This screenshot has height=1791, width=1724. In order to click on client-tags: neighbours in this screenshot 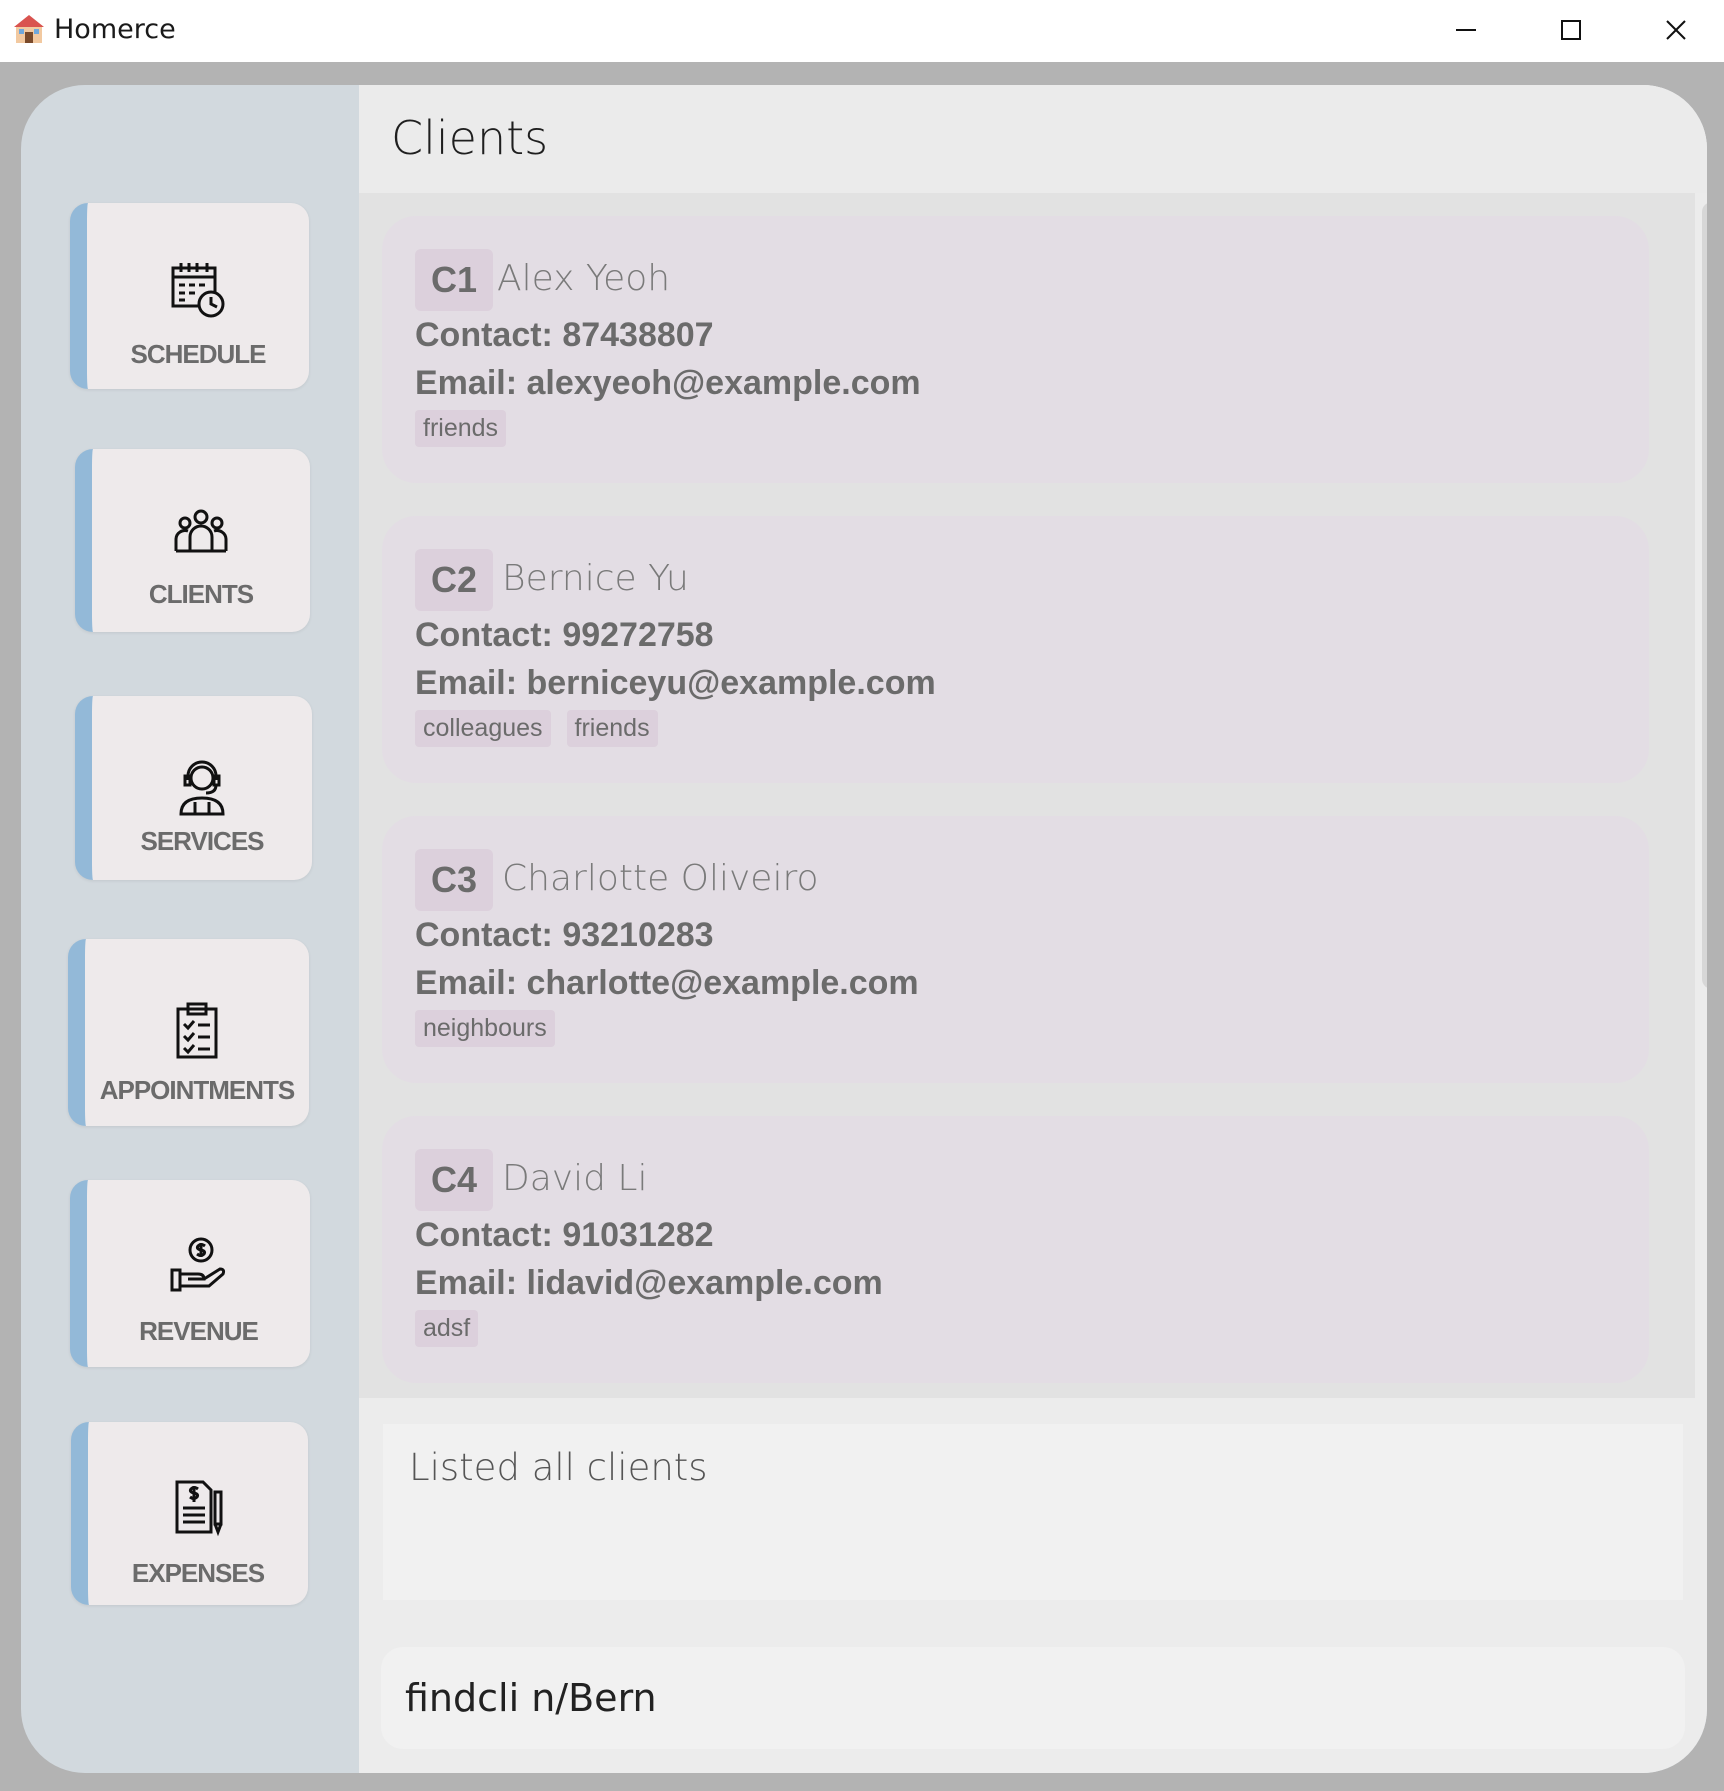, I will do `click(485, 1028)`.